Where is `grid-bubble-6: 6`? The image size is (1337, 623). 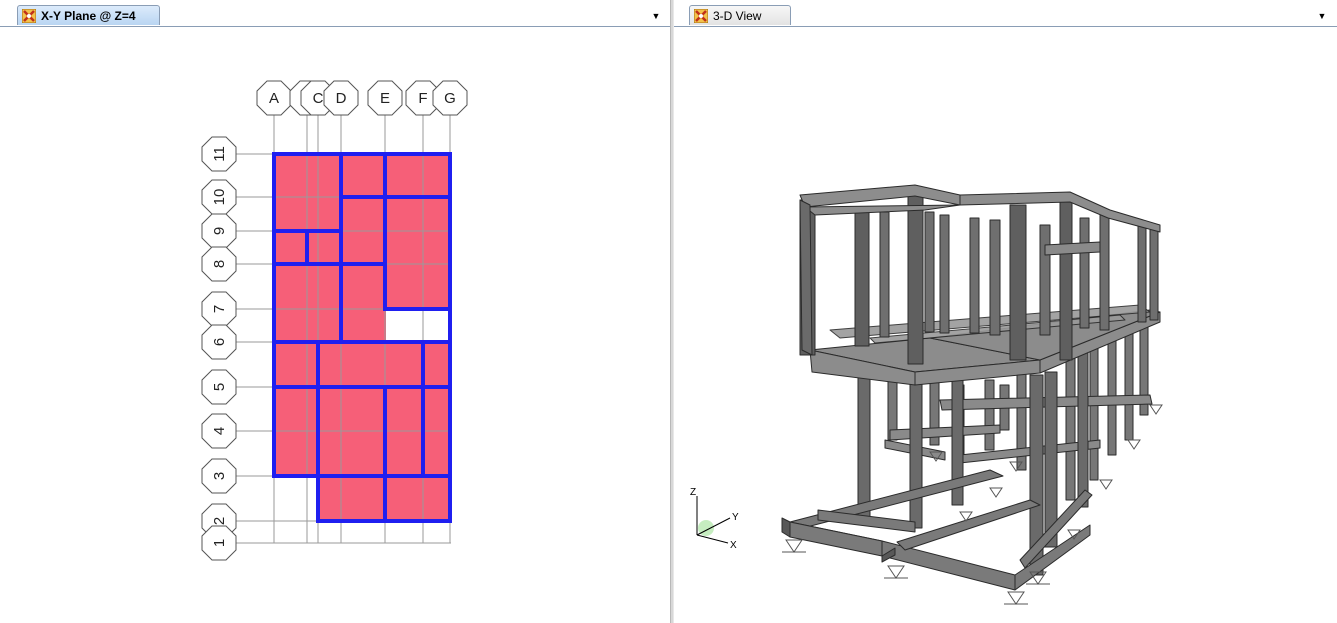 grid-bubble-6: 6 is located at coordinates (219, 342).